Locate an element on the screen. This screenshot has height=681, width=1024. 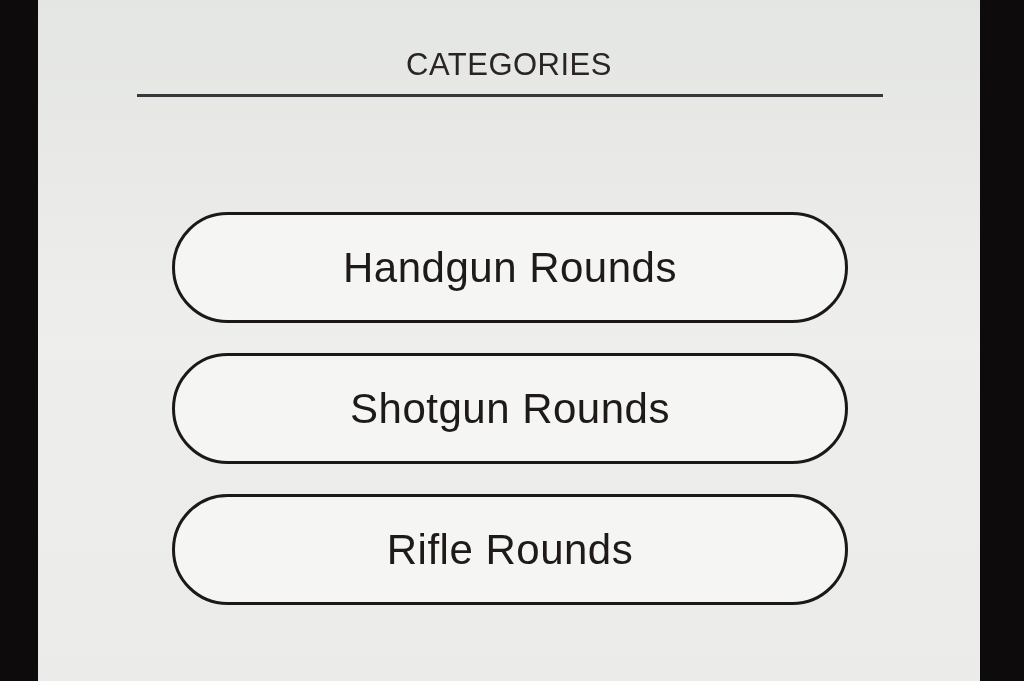
screen-title: CATEGORIES is located at coordinates (509, 65).